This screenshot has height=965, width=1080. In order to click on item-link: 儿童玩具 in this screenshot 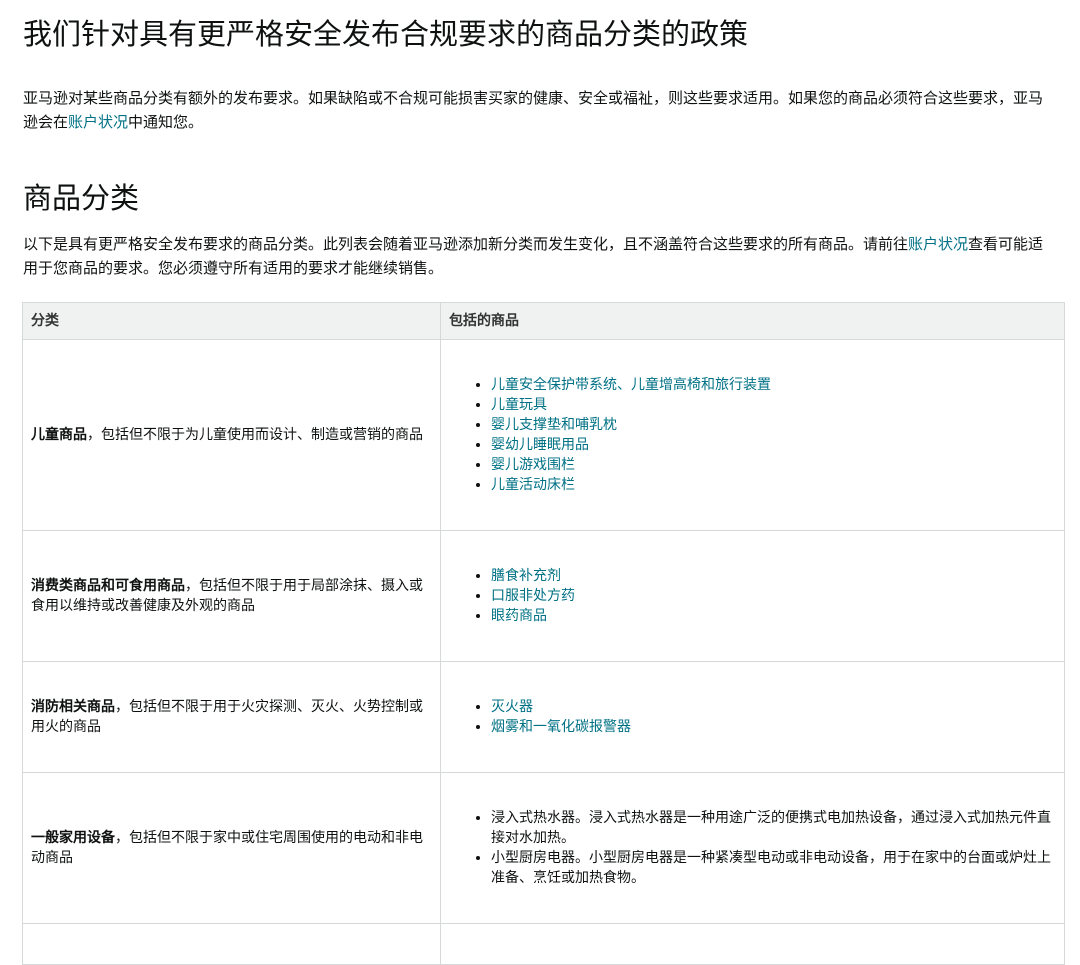, I will do `click(519, 405)`.